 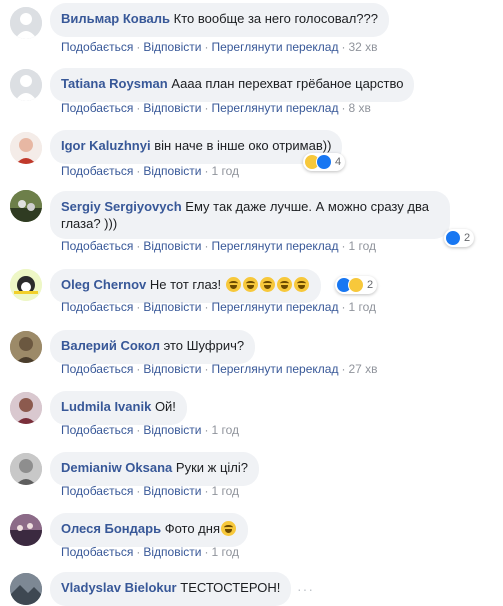 I want to click on comment-text: Фото дня, so click(x=192, y=528).